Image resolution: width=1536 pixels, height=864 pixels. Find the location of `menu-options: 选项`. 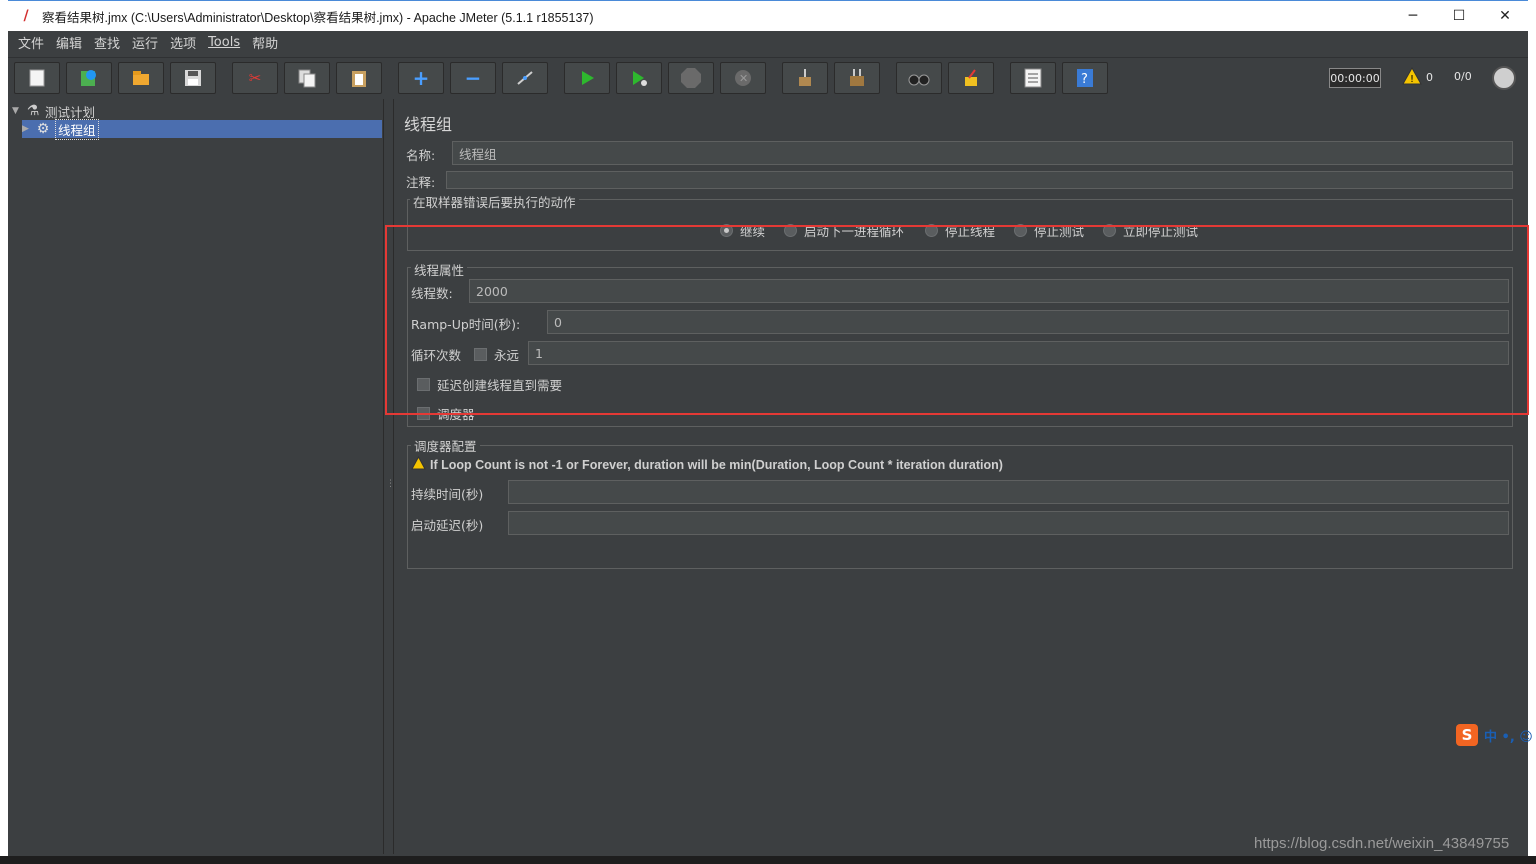

menu-options: 选项 is located at coordinates (183, 42).